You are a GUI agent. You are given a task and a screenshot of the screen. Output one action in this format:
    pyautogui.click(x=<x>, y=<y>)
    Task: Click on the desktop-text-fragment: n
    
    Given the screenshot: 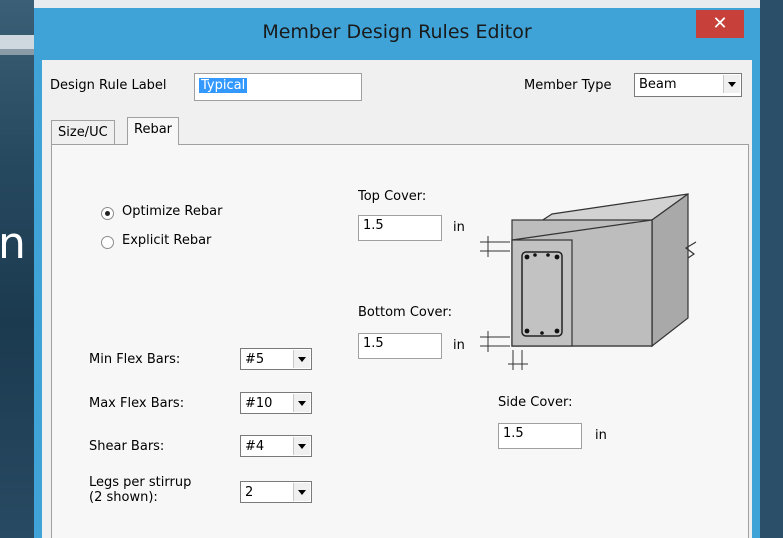 What is the action you would take?
    pyautogui.click(x=13, y=243)
    